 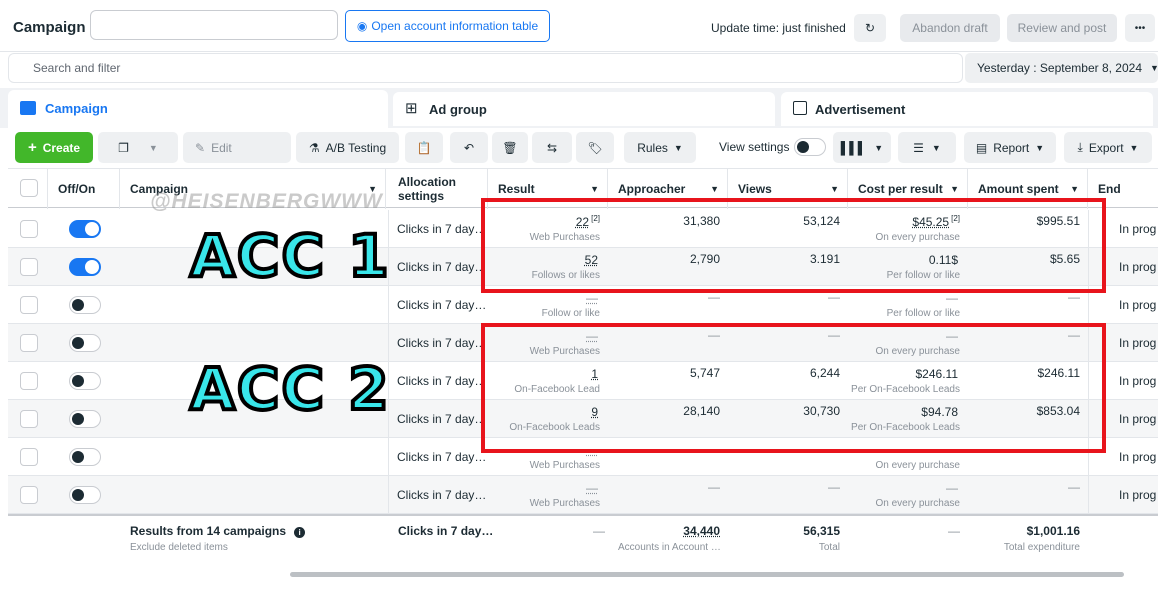 I want to click on clipboard-button: 📋, so click(x=424, y=147).